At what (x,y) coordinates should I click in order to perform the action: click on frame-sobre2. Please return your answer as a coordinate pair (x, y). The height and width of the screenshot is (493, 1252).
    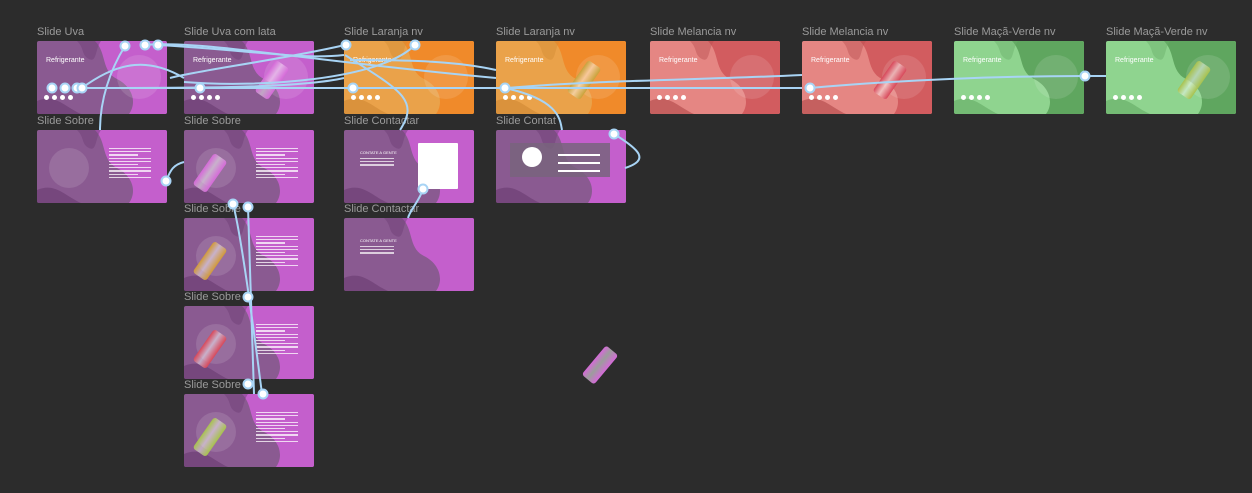
    Looking at the image, I should click on (249, 166).